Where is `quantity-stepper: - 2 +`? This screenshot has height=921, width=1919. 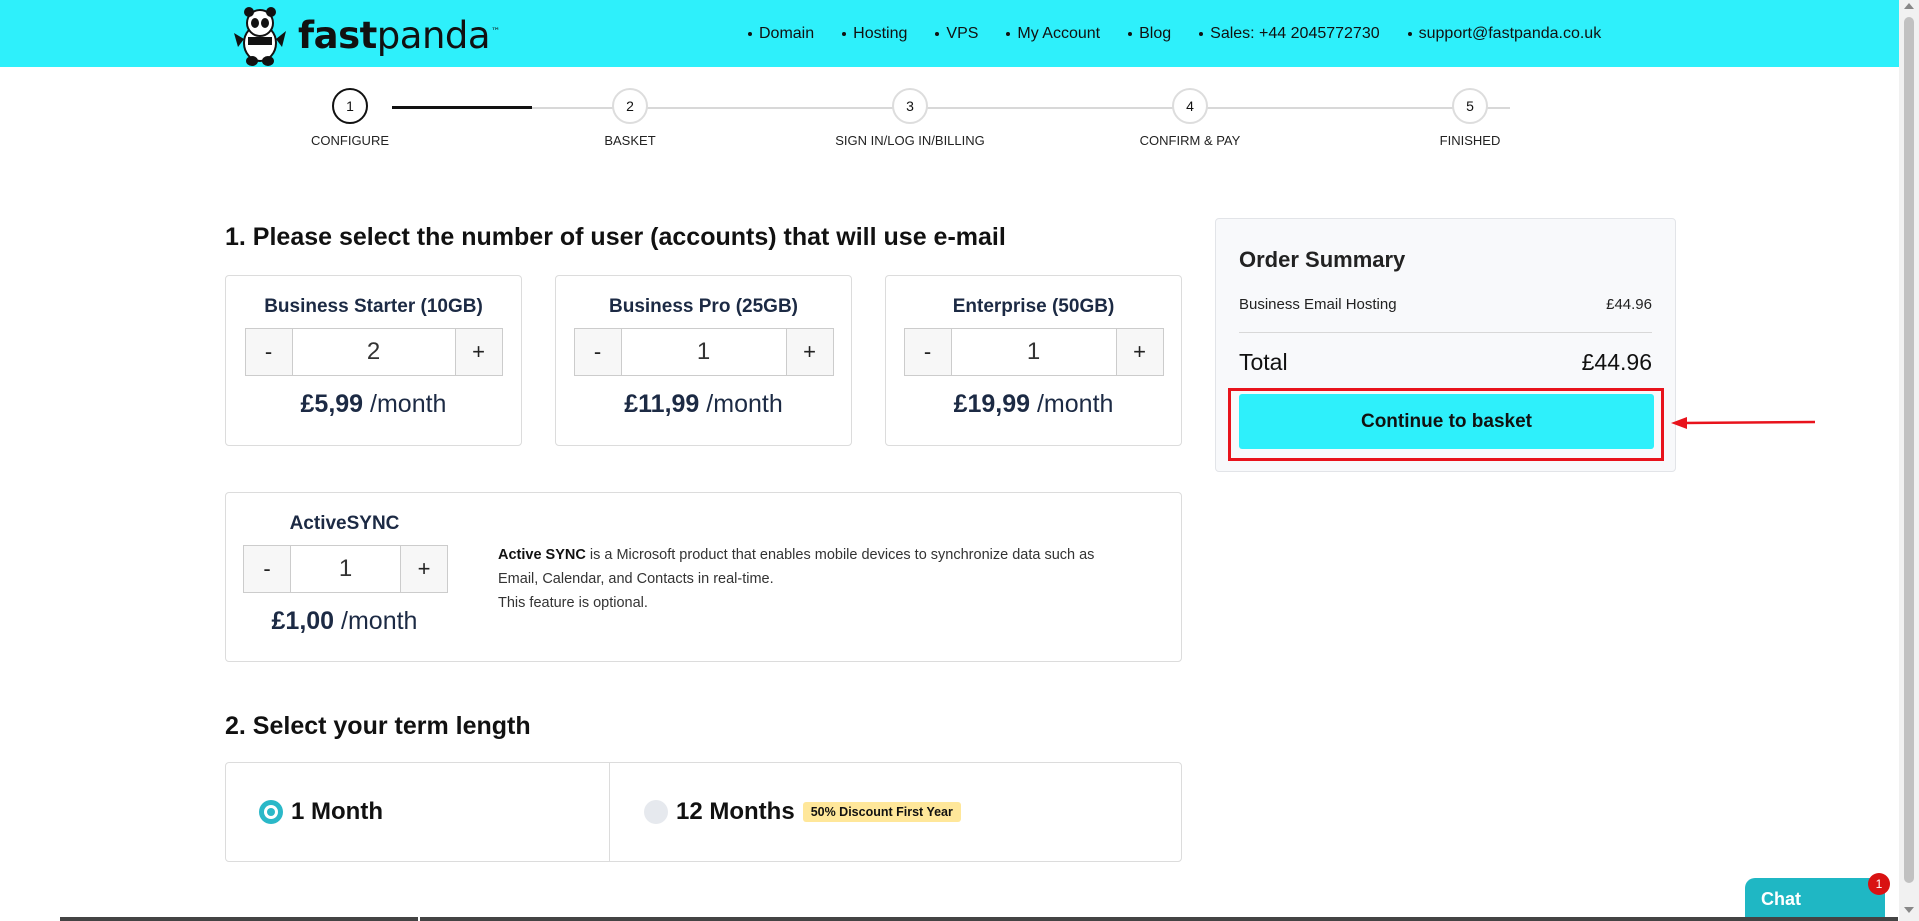
quantity-stepper: - 2 + is located at coordinates (373, 352).